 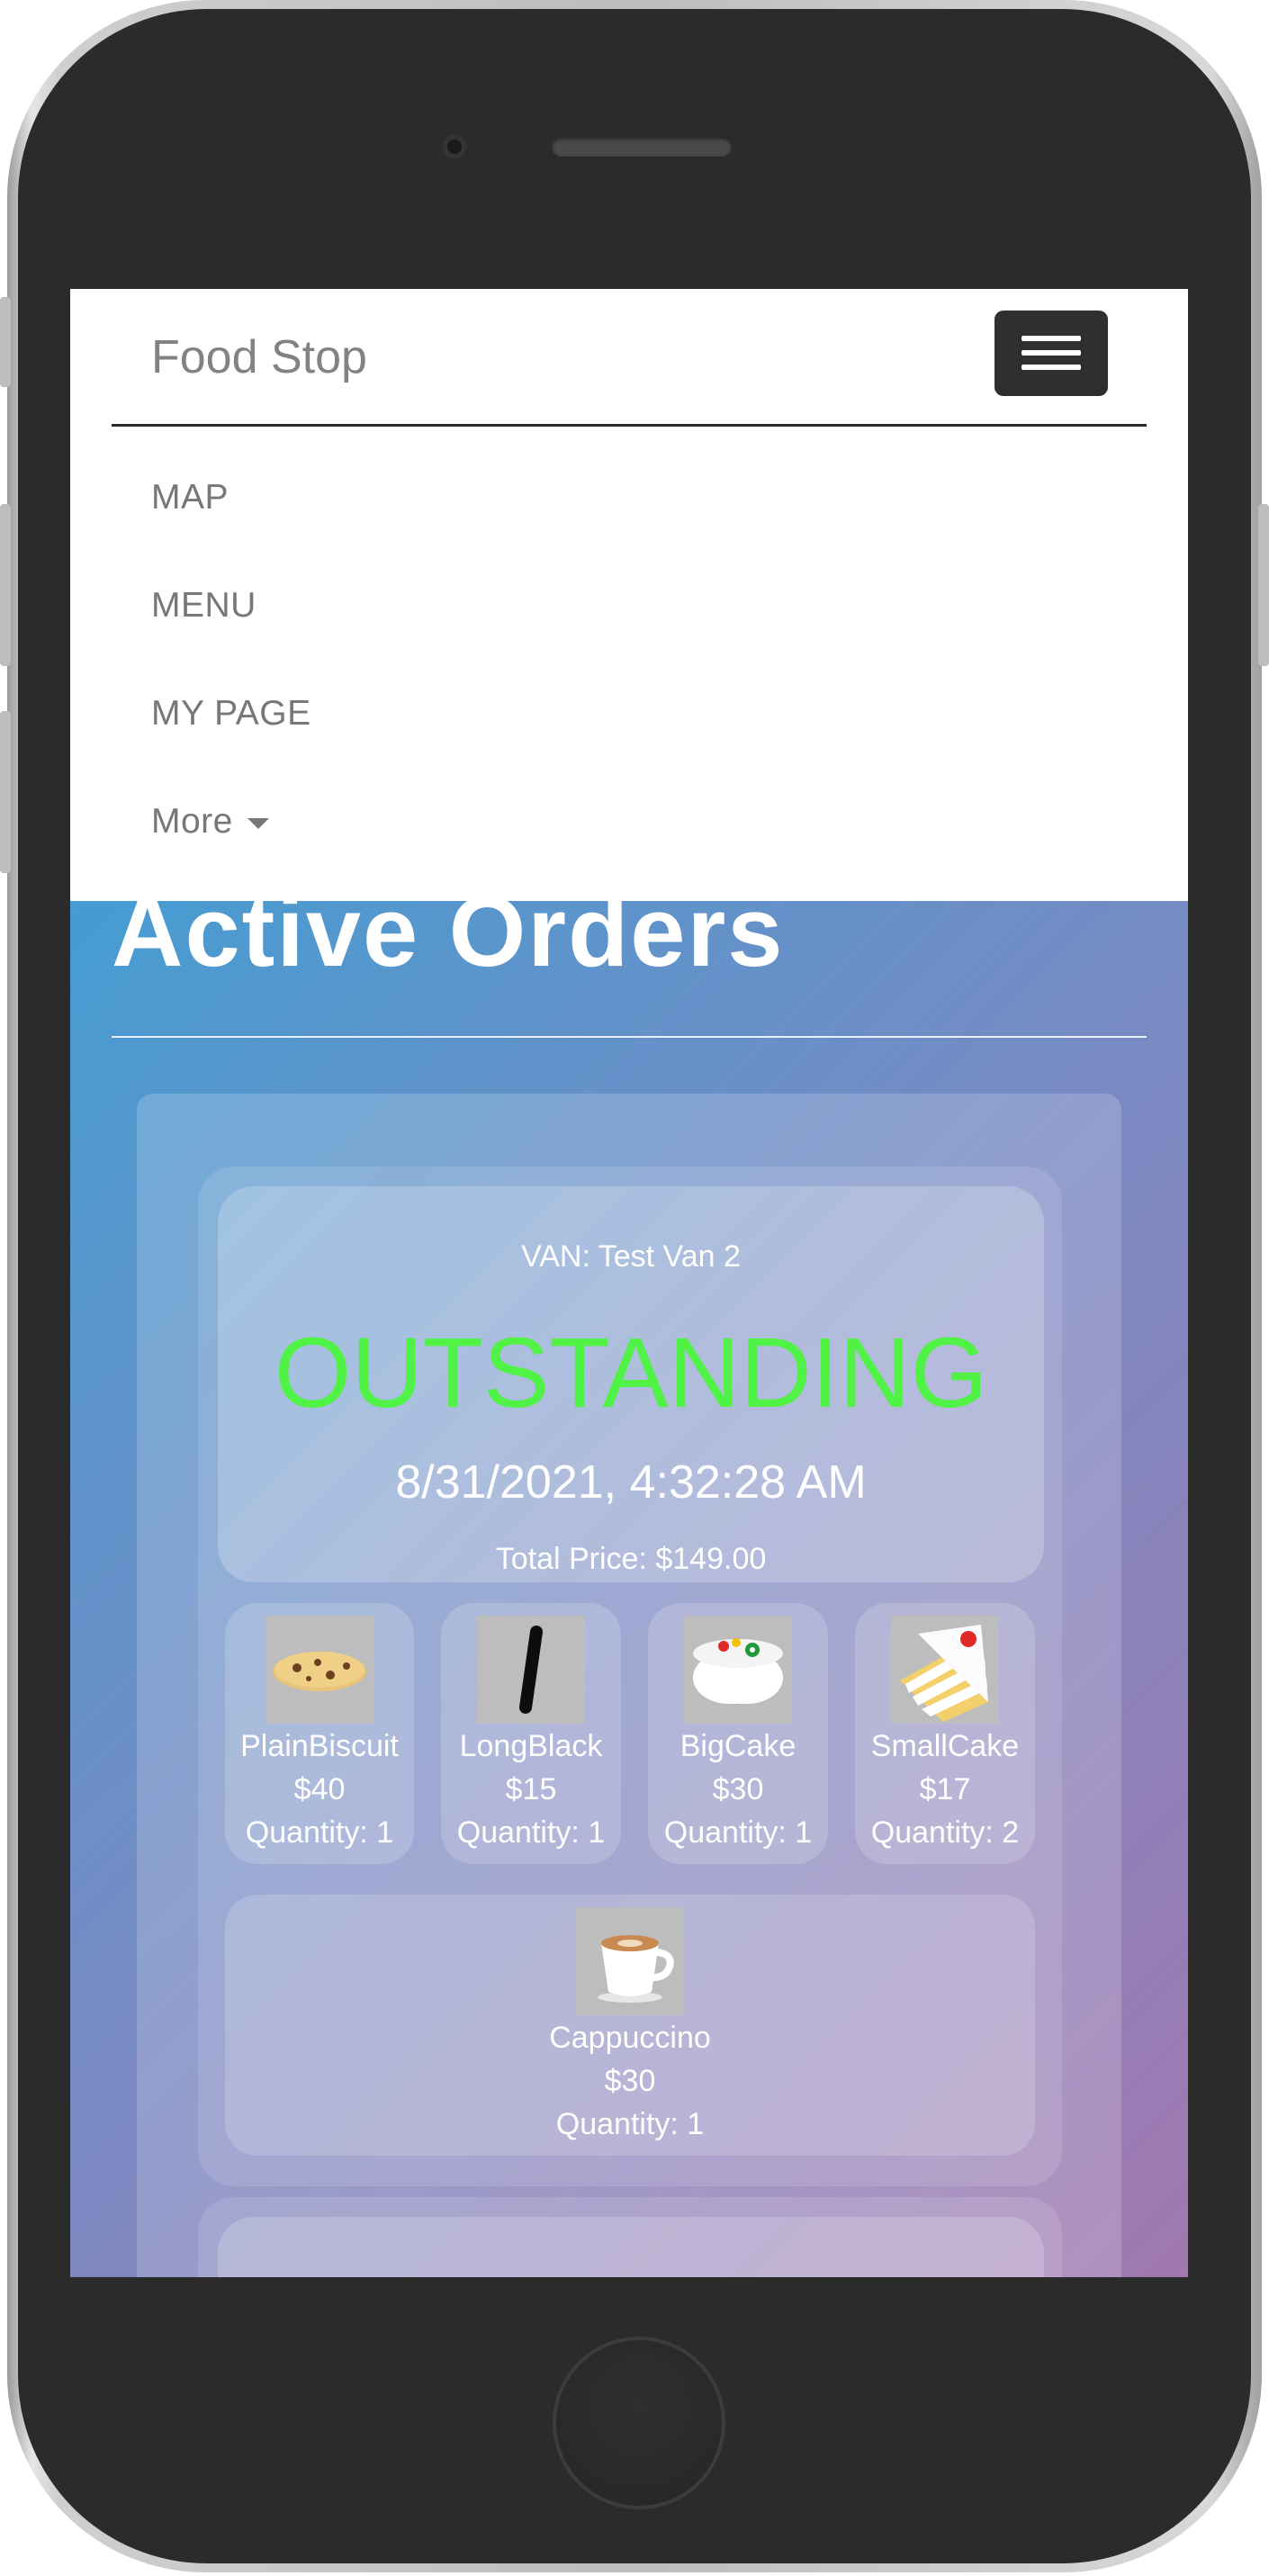 I want to click on title-divider, so click(x=629, y=1037).